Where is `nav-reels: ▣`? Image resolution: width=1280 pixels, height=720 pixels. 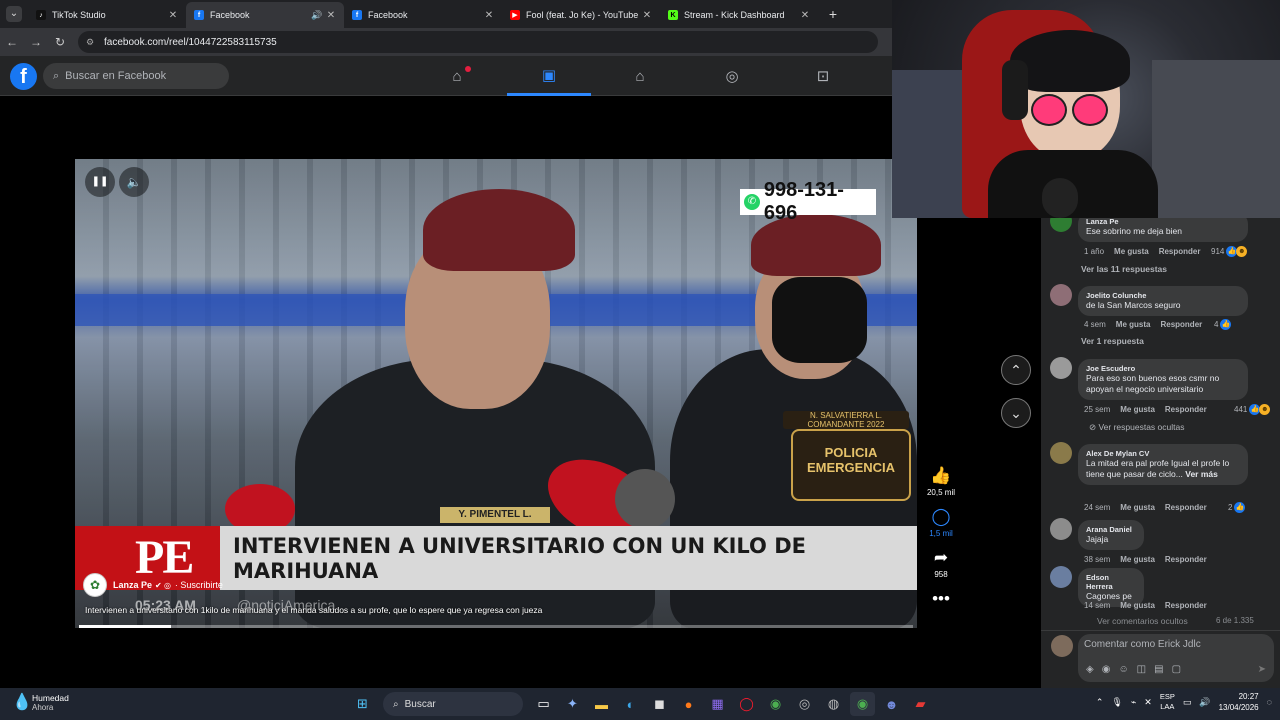 nav-reels: ▣ is located at coordinates (549, 76).